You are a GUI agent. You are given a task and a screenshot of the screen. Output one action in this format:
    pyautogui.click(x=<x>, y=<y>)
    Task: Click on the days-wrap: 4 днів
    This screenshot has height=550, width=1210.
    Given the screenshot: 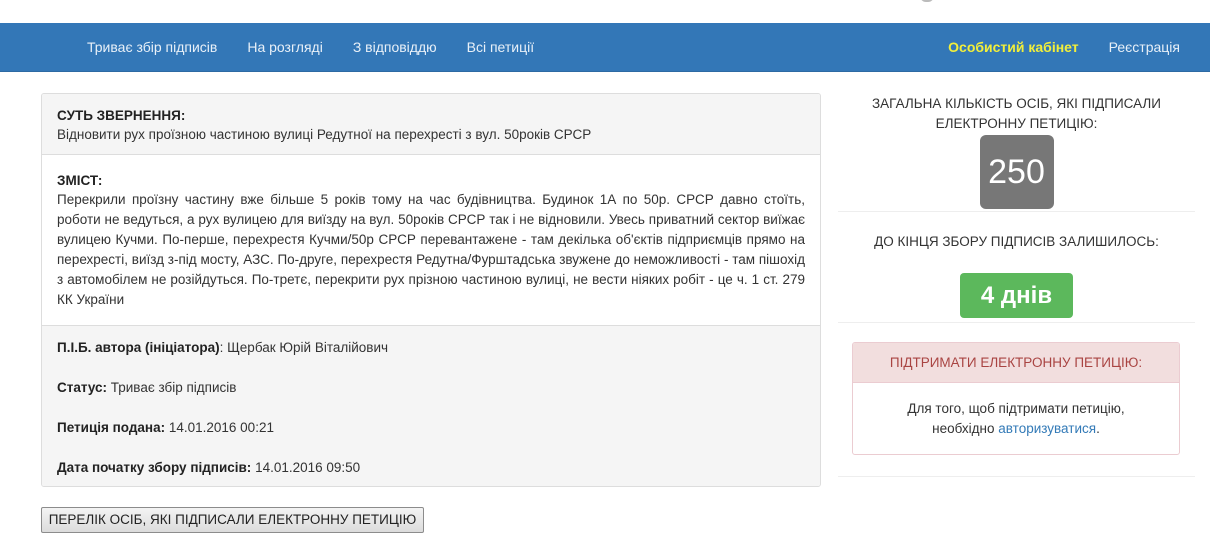 What is the action you would take?
    pyautogui.click(x=1016, y=295)
    